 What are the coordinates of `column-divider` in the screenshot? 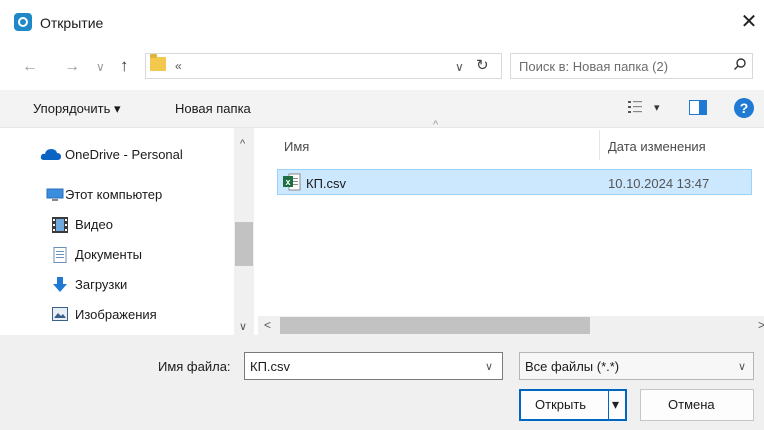 It's located at (599, 145).